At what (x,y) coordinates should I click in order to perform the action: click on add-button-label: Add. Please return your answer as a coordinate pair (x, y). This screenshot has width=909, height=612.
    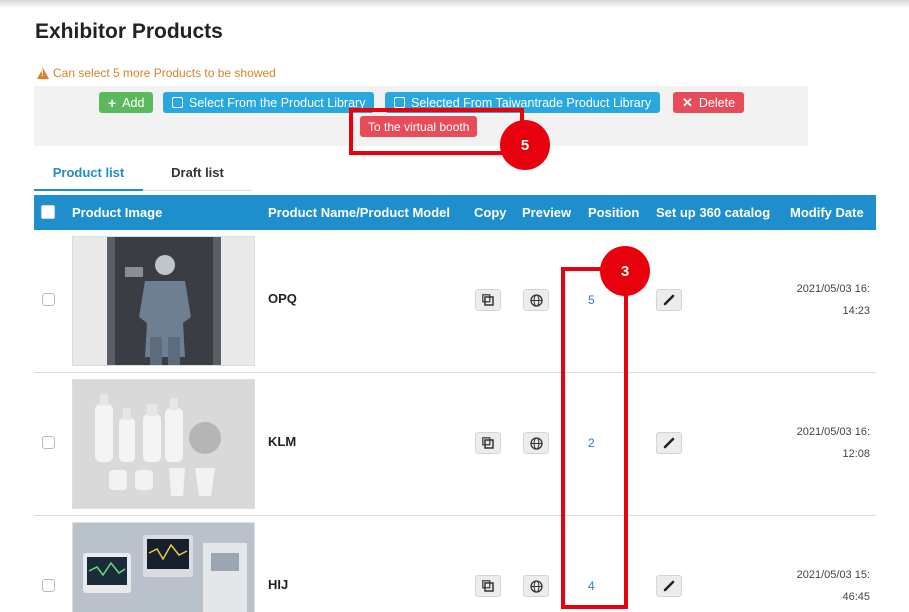
    Looking at the image, I should click on (133, 102).